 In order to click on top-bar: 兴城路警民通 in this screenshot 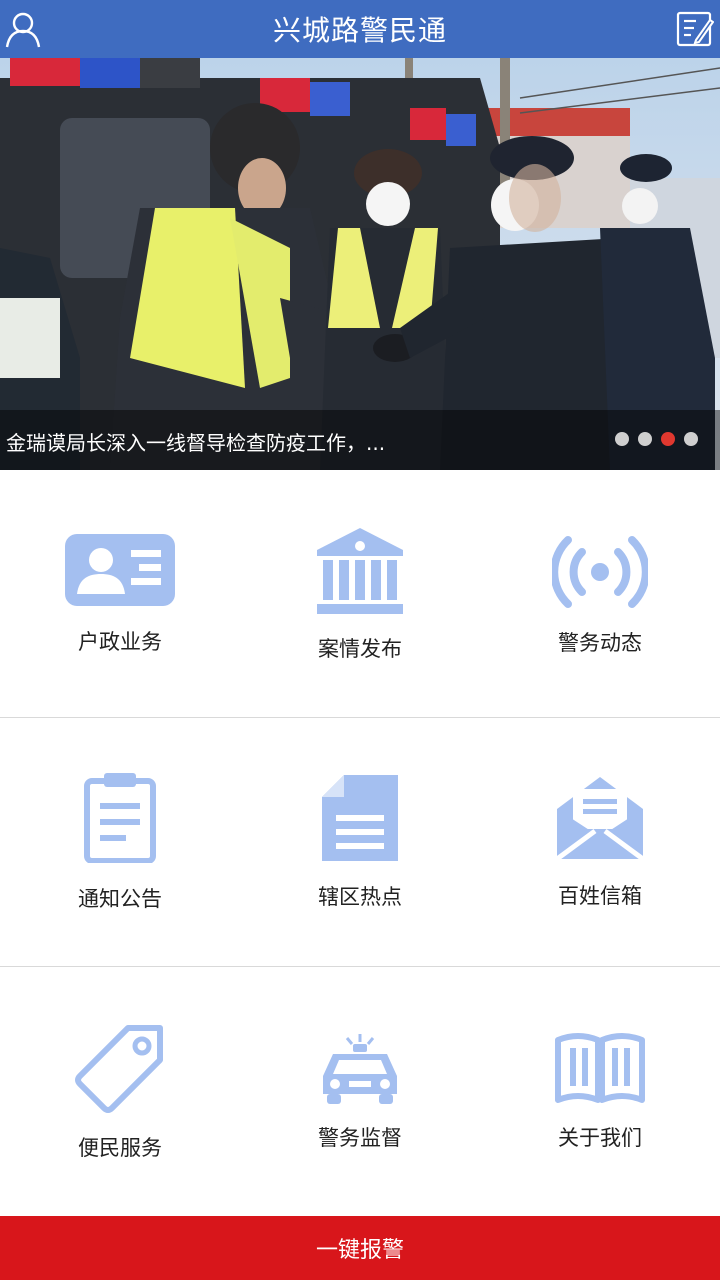, I will do `click(360, 29)`.